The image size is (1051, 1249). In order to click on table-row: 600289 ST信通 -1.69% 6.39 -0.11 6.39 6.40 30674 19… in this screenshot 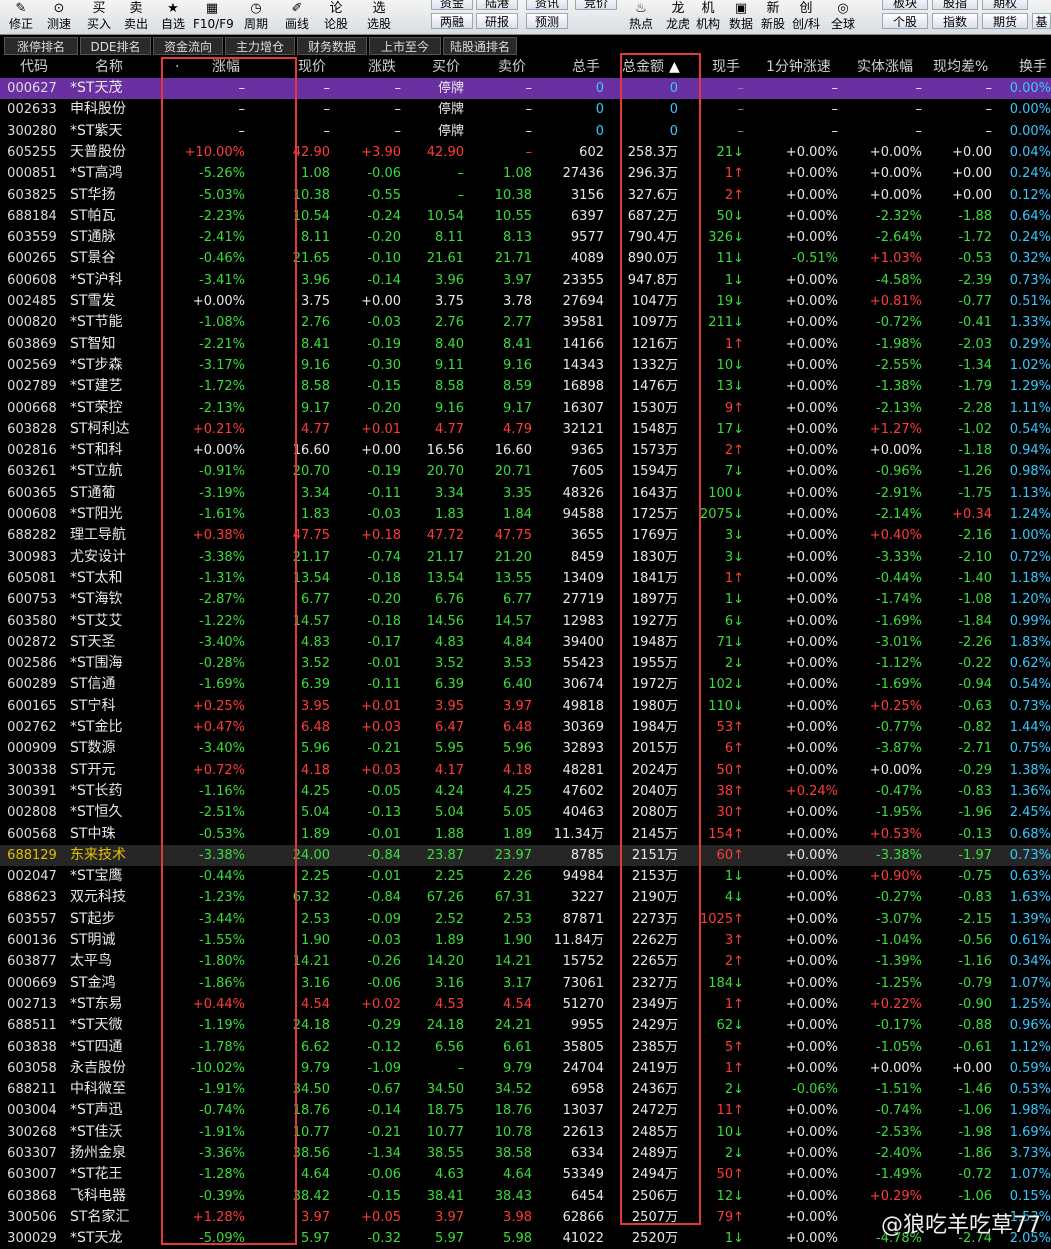, I will do `click(525, 684)`.